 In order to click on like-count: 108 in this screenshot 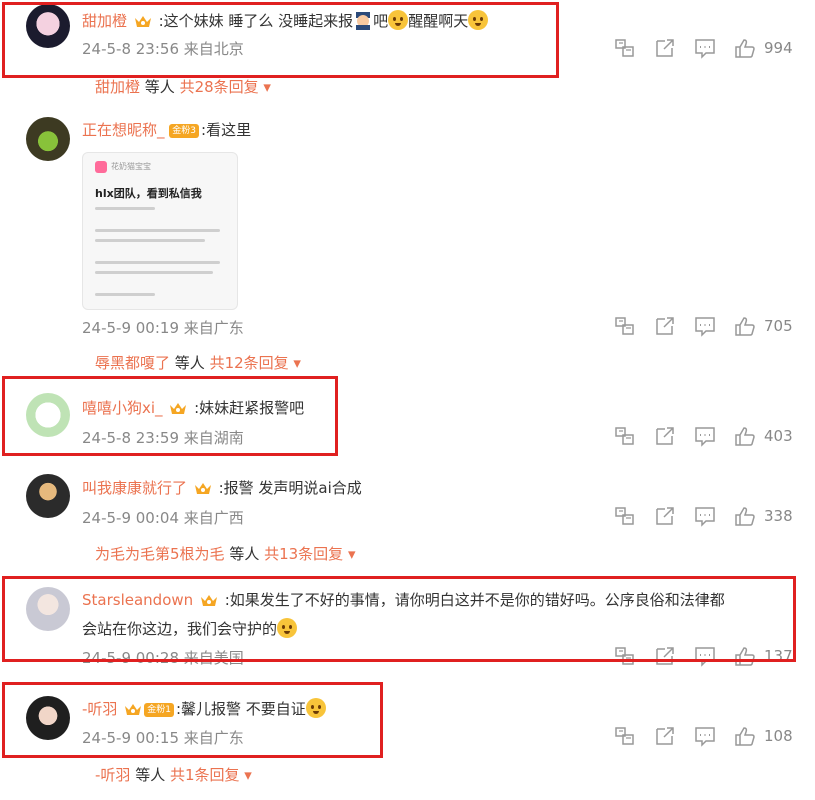, I will do `click(778, 736)`.